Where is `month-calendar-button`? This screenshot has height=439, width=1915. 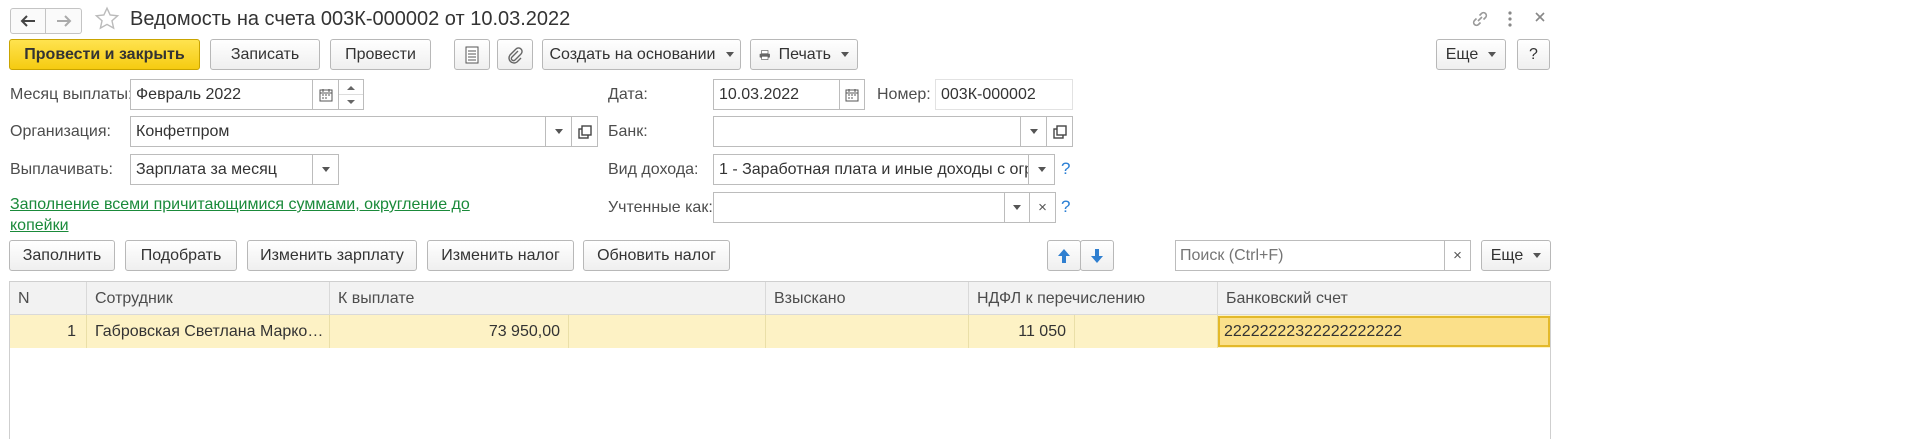 month-calendar-button is located at coordinates (325, 94).